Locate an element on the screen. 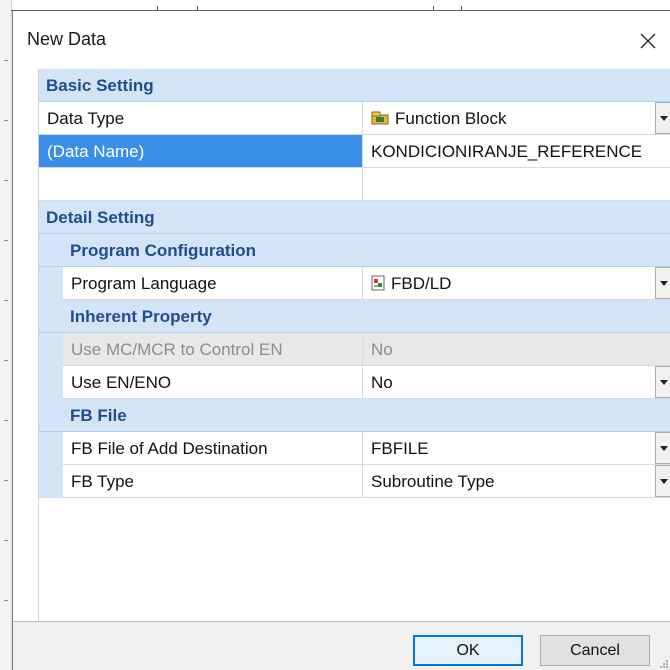  dialog-titlebar: New Data is located at coordinates (341, 40).